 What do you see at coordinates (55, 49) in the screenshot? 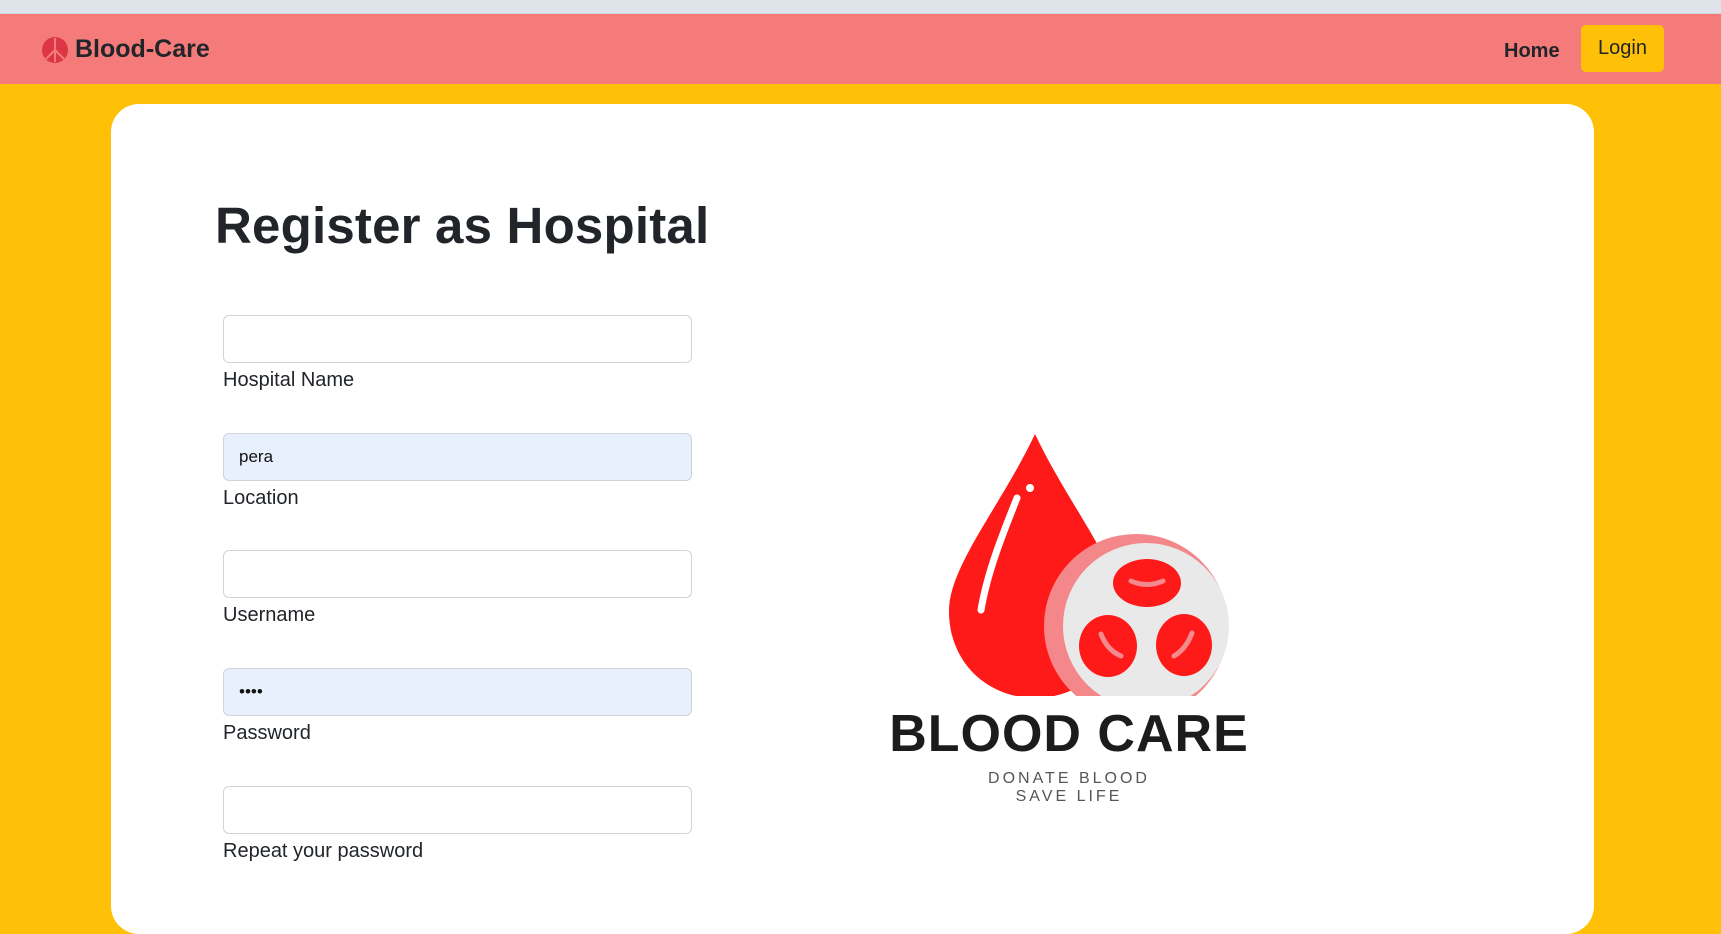
I see `peace-icon` at bounding box center [55, 49].